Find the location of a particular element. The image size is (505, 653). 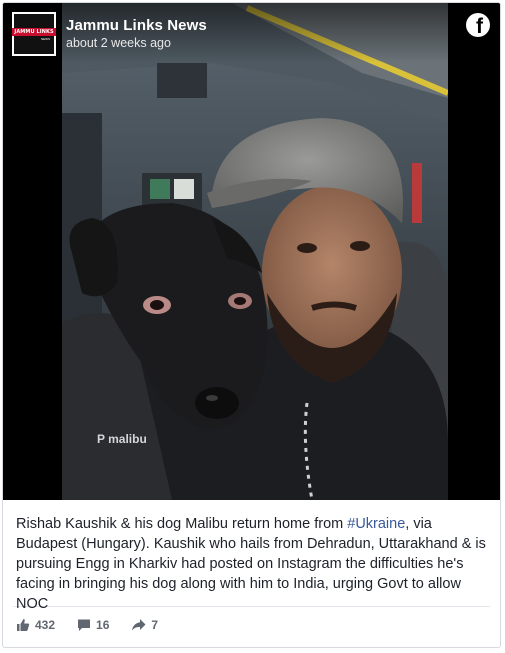

hashtag-link: #Ukraine is located at coordinates (376, 524).